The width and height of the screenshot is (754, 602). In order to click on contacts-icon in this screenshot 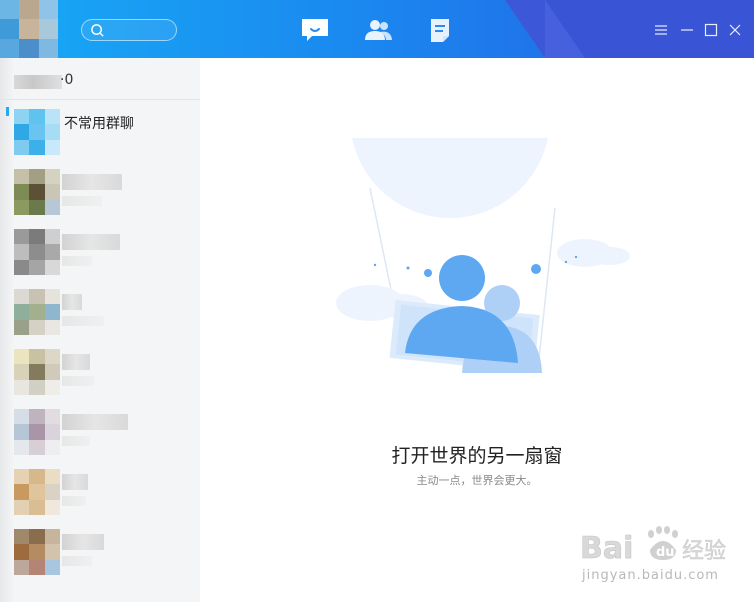, I will do `click(378, 30)`.